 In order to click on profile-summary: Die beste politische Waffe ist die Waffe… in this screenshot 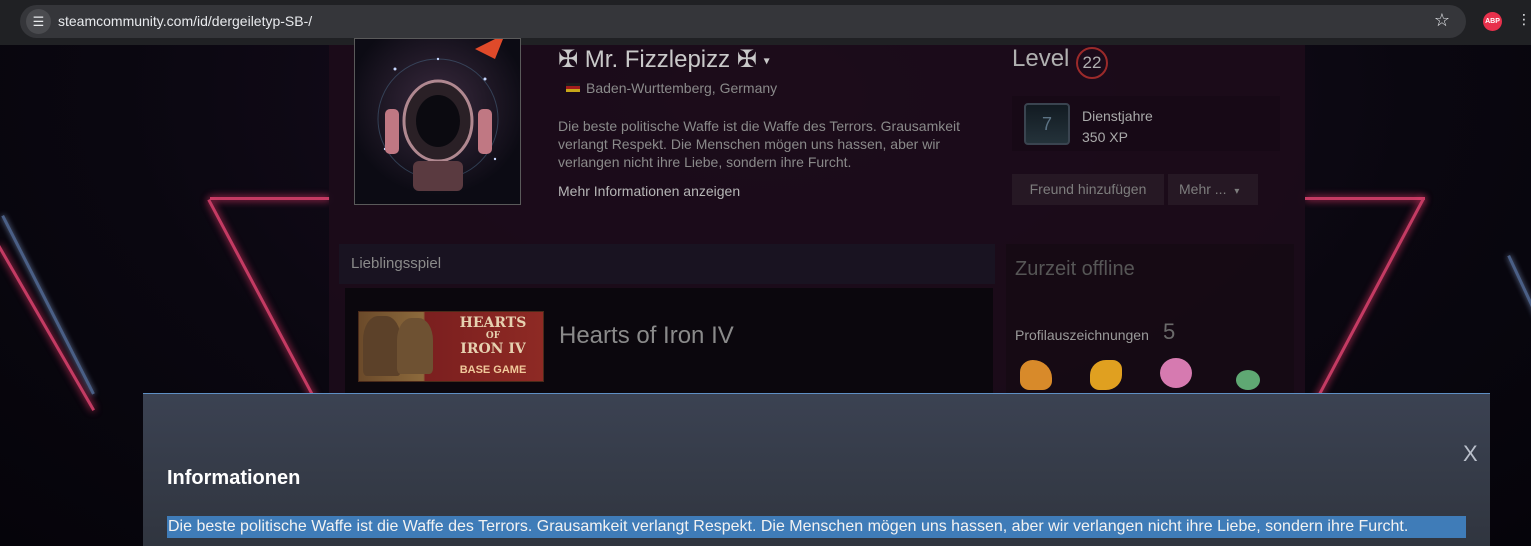, I will do `click(759, 144)`.